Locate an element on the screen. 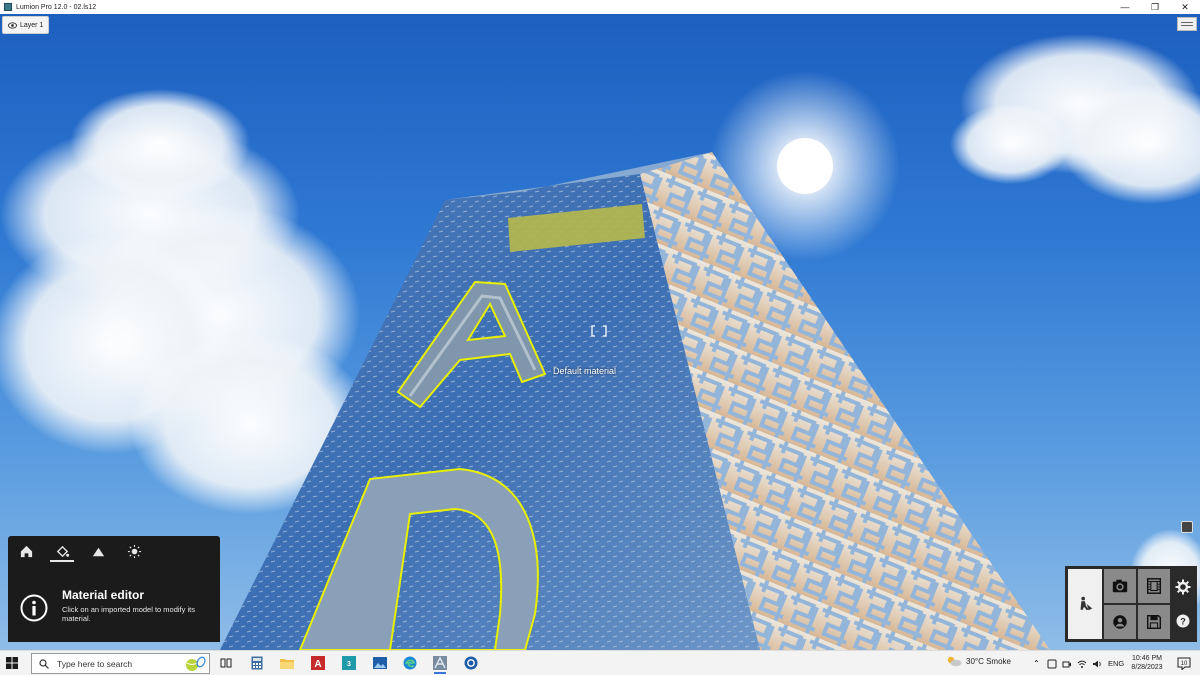  camera-tray-icon is located at coordinates (1066, 664).